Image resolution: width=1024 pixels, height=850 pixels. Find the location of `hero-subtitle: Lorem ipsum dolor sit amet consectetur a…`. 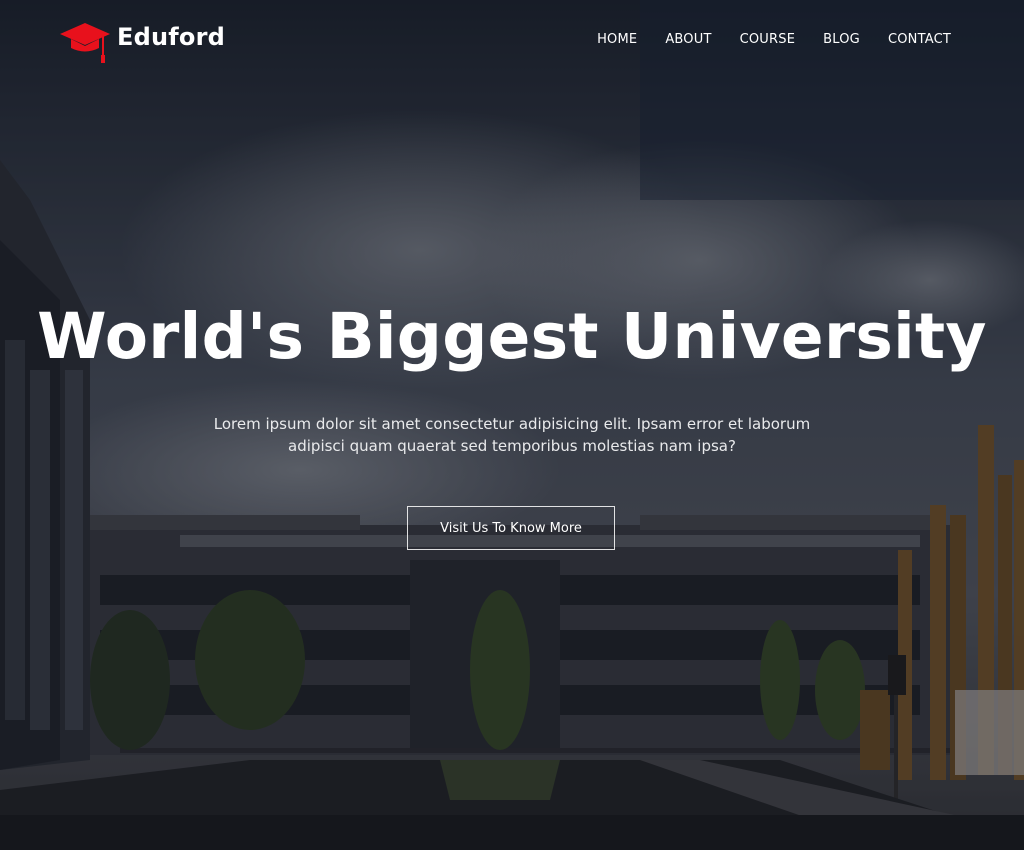

hero-subtitle: Lorem ipsum dolor sit amet consectetur a… is located at coordinates (512, 435).